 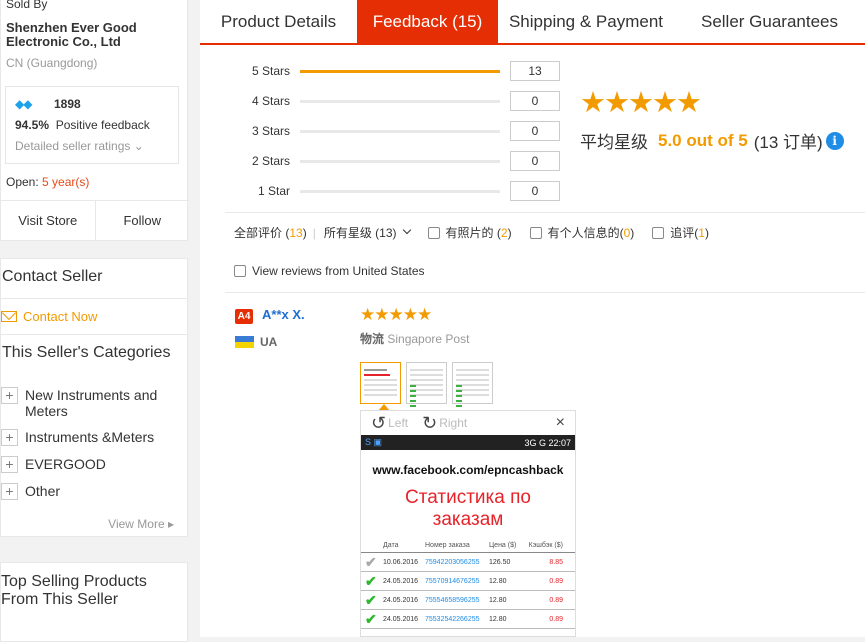 What do you see at coordinates (74, 590) in the screenshot?
I see `top-selling-title: Top Selling Products From This Seller` at bounding box center [74, 590].